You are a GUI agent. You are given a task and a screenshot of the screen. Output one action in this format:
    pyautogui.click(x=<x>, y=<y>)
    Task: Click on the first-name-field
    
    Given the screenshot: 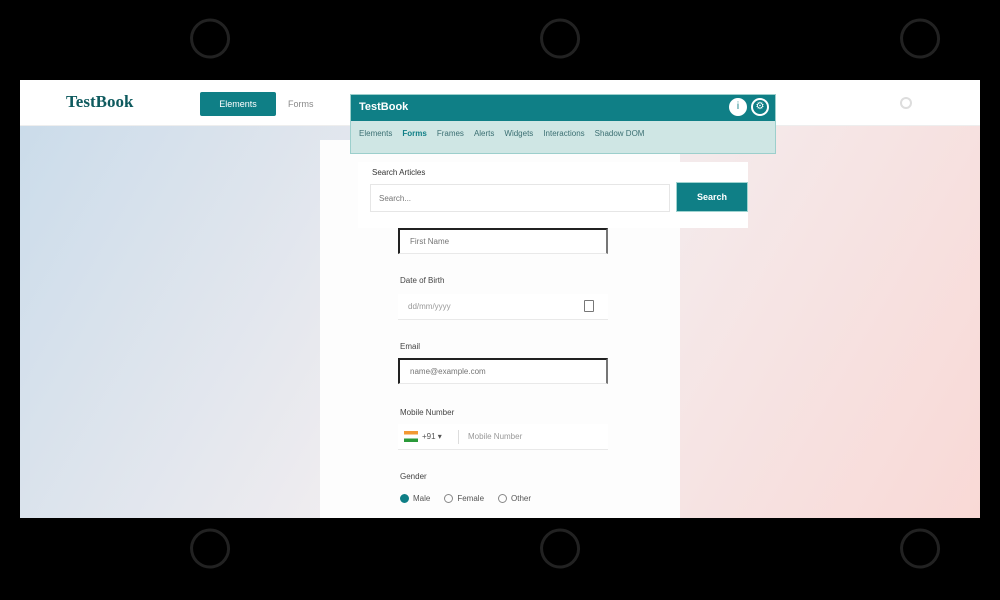 What is the action you would take?
    pyautogui.click(x=503, y=241)
    